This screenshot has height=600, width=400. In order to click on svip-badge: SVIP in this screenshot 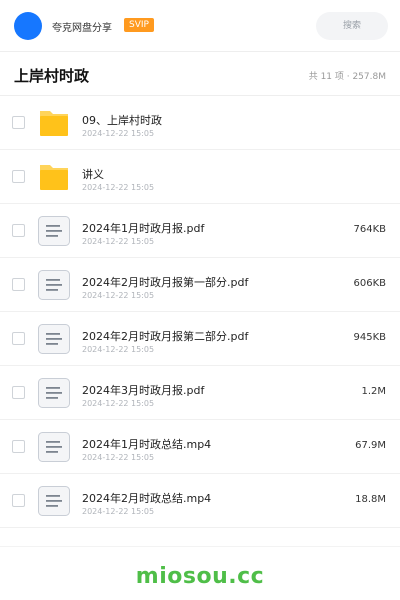, I will do `click(139, 25)`.